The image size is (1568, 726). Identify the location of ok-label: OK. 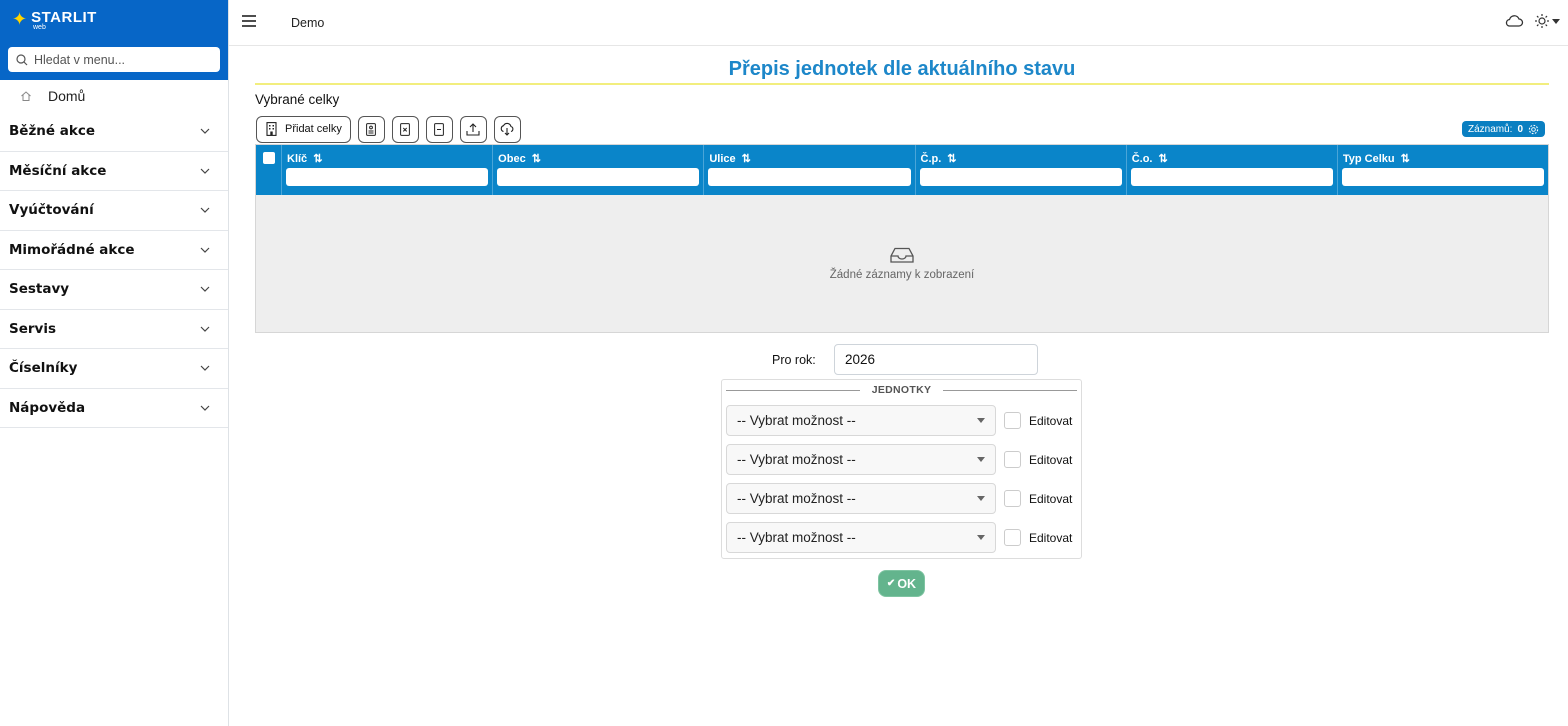
(907, 583).